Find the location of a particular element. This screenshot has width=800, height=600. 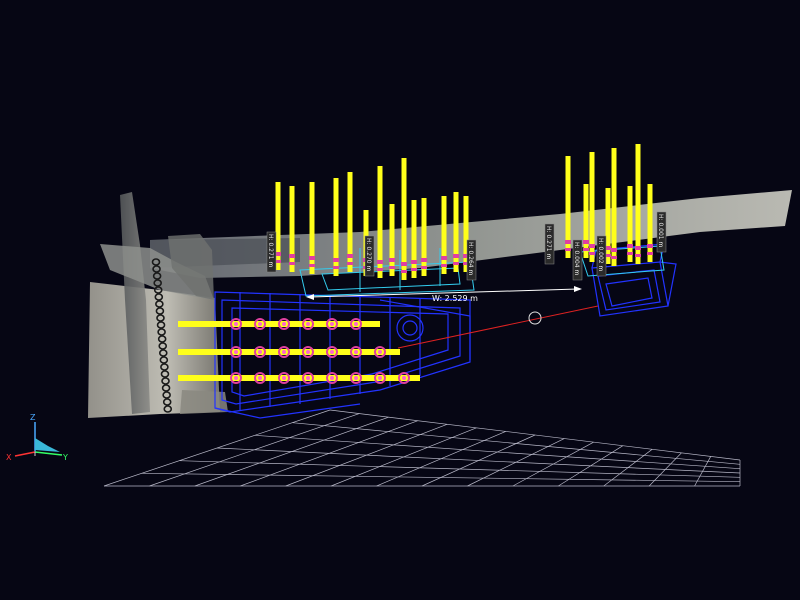

height-label-tag: H: 0.001 m is located at coordinates (661, 232).